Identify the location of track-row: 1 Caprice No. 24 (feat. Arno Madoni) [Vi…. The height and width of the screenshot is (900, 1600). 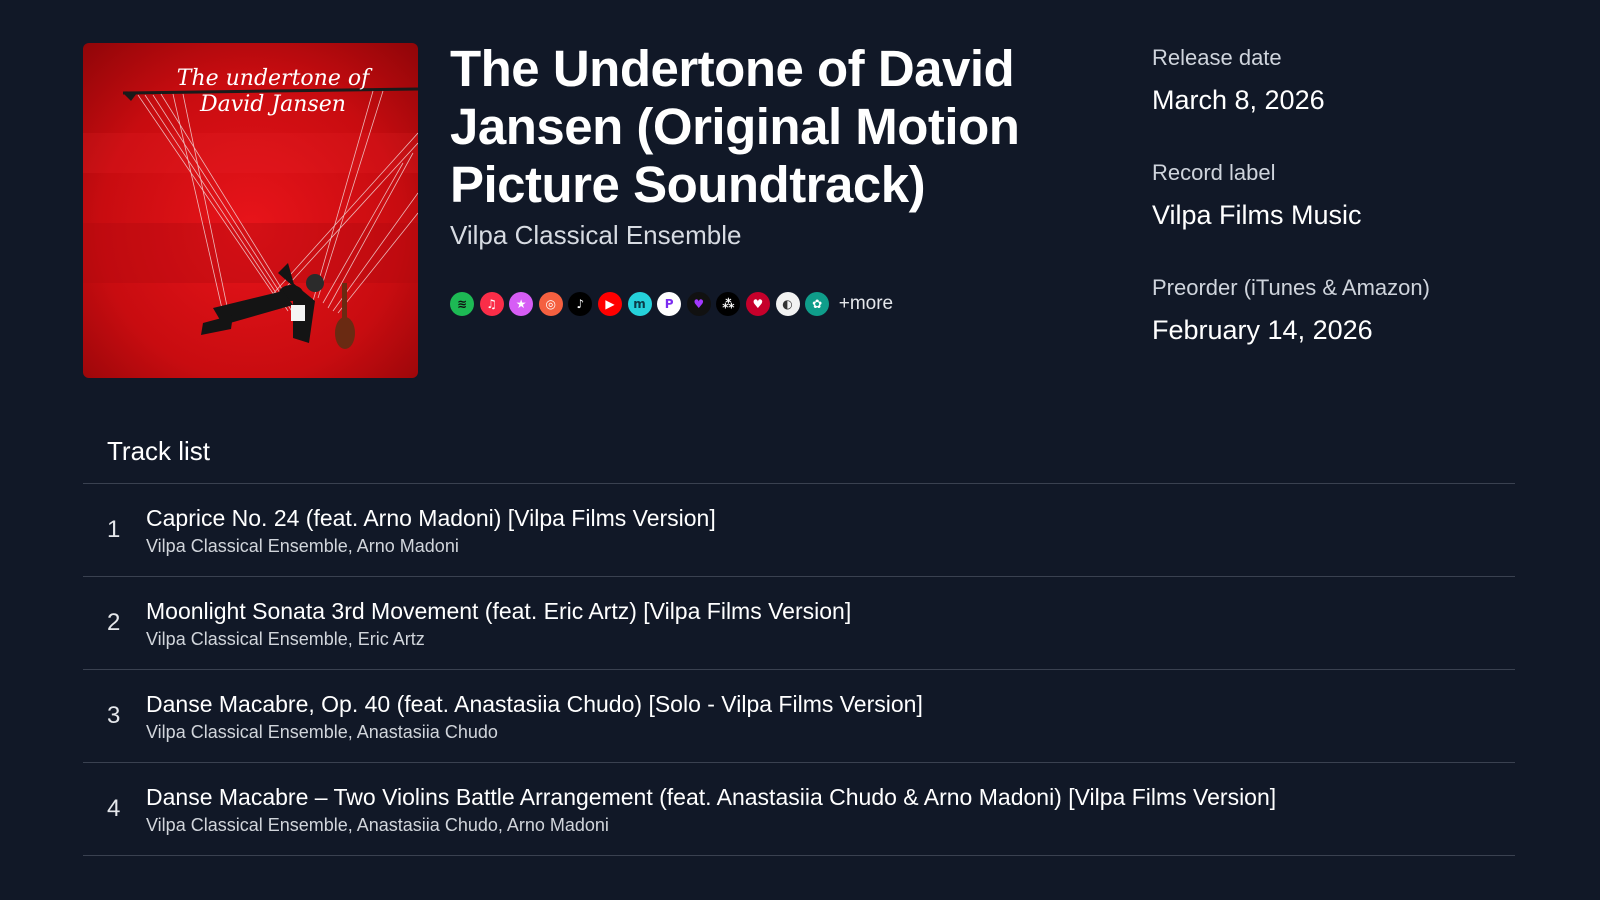
(799, 530).